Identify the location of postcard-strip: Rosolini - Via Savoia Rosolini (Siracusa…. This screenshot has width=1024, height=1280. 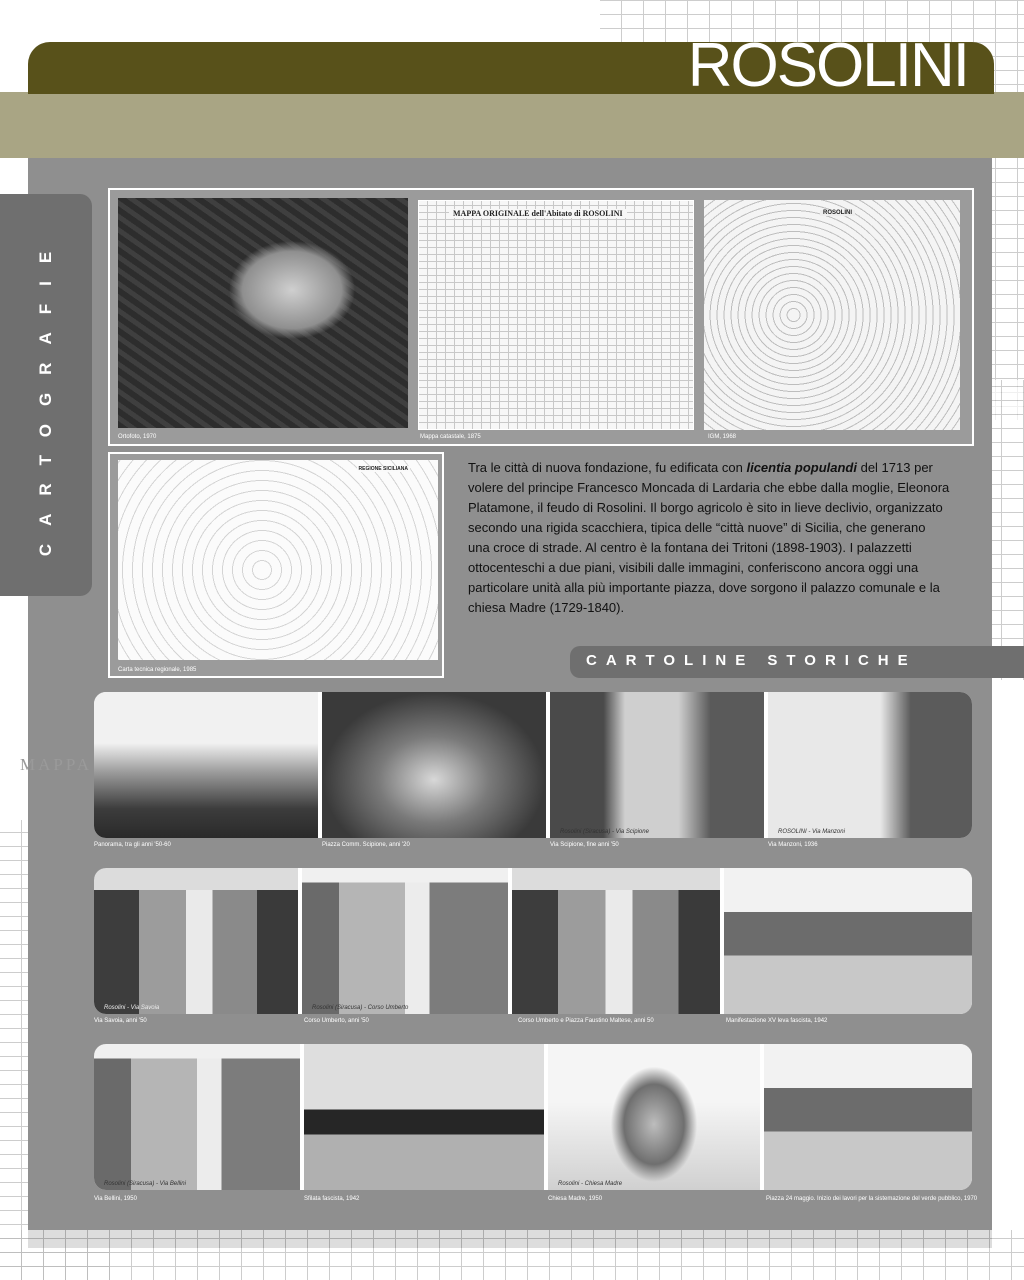
(533, 941).